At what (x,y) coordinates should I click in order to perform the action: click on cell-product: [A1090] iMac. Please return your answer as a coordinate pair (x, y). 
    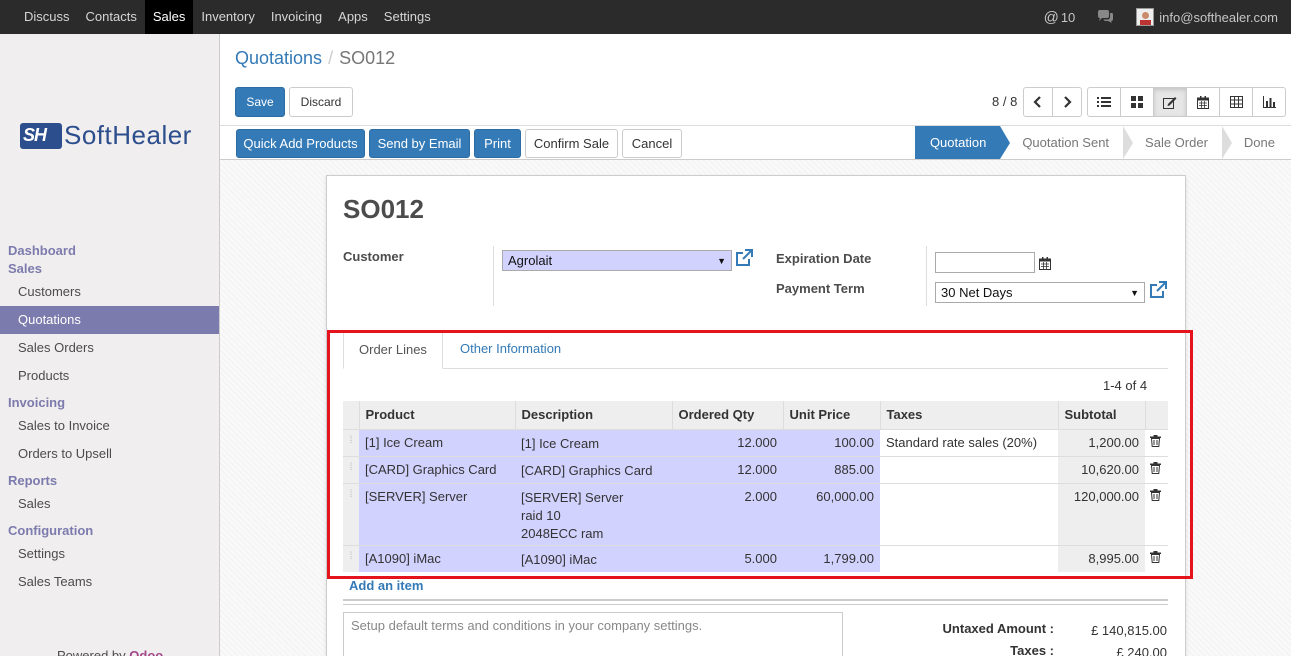
    Looking at the image, I should click on (437, 558).